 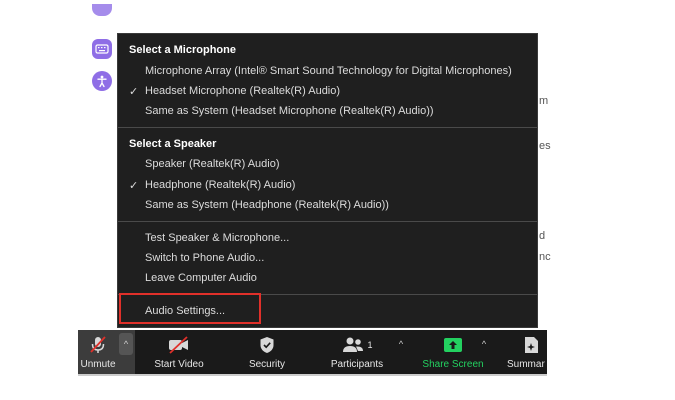 What do you see at coordinates (98, 364) in the screenshot?
I see `unmute-label: Unmute` at bounding box center [98, 364].